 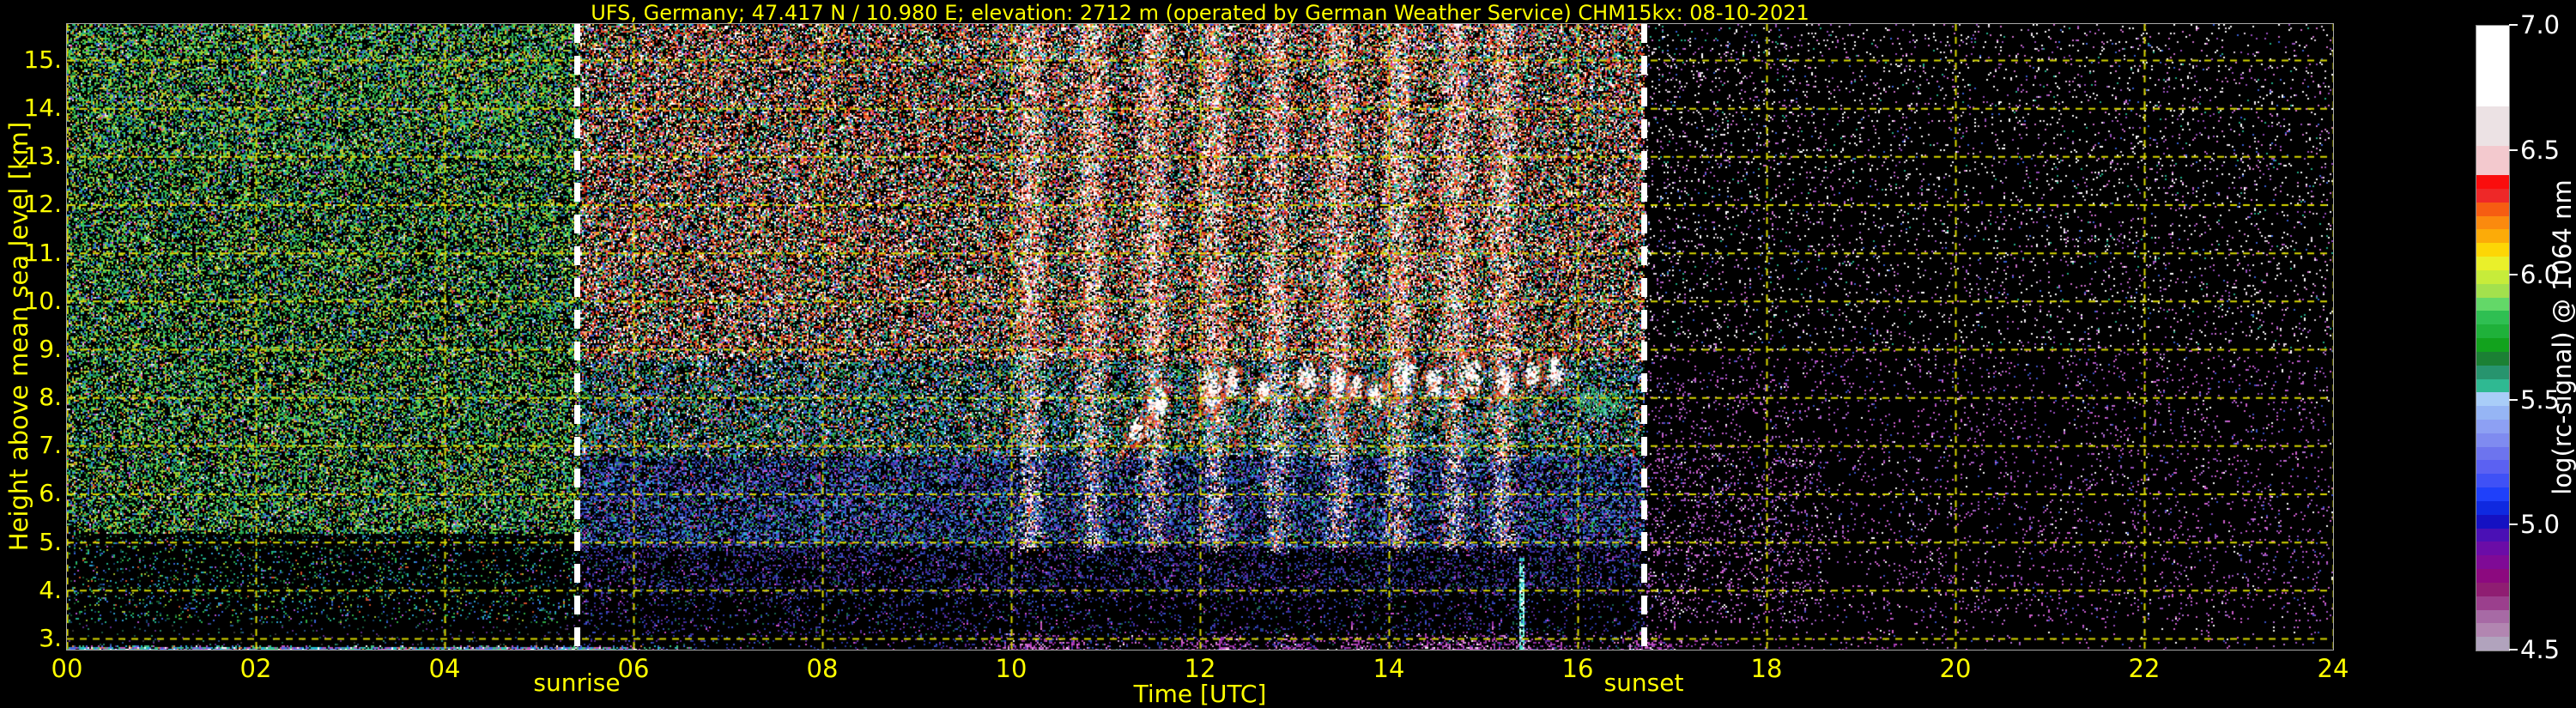 What do you see at coordinates (2540, 150) in the screenshot?
I see `colorbar-tick-label: 6.5` at bounding box center [2540, 150].